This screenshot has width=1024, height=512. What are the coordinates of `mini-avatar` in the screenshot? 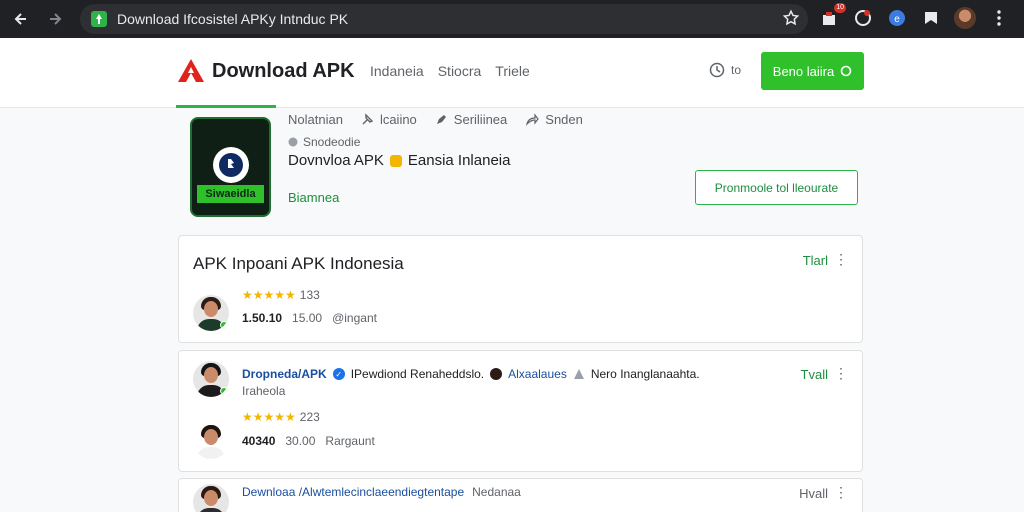 It's located at (496, 374).